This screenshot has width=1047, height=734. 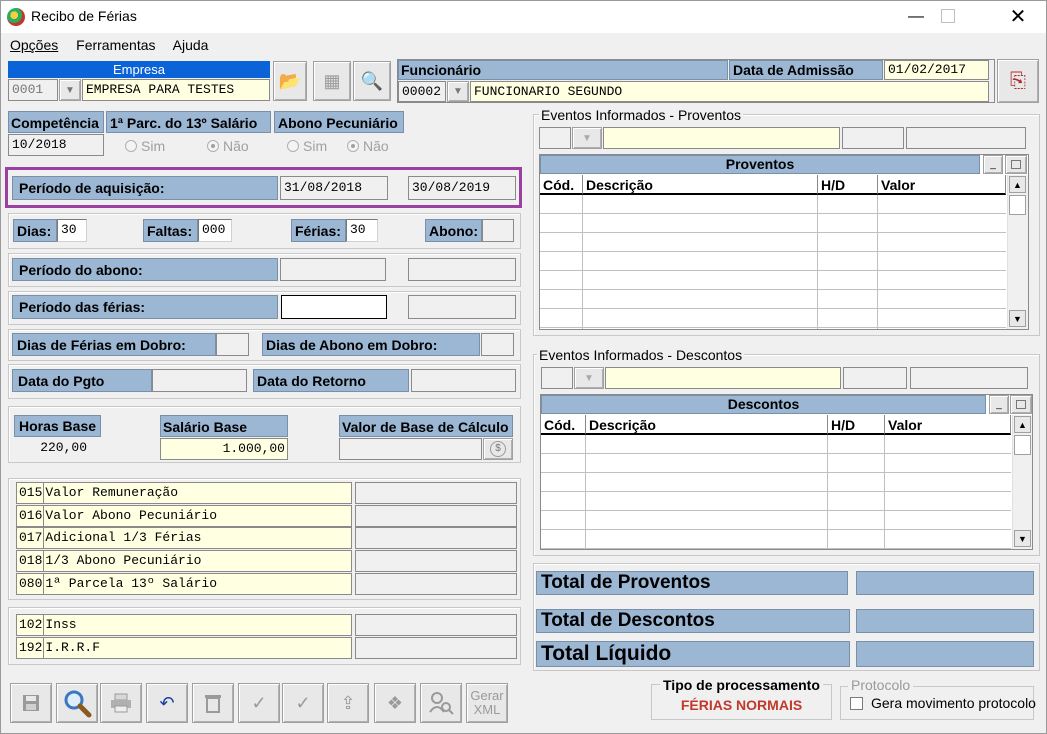 I want to click on abono-label: Abono Pecuniário, so click(x=339, y=122).